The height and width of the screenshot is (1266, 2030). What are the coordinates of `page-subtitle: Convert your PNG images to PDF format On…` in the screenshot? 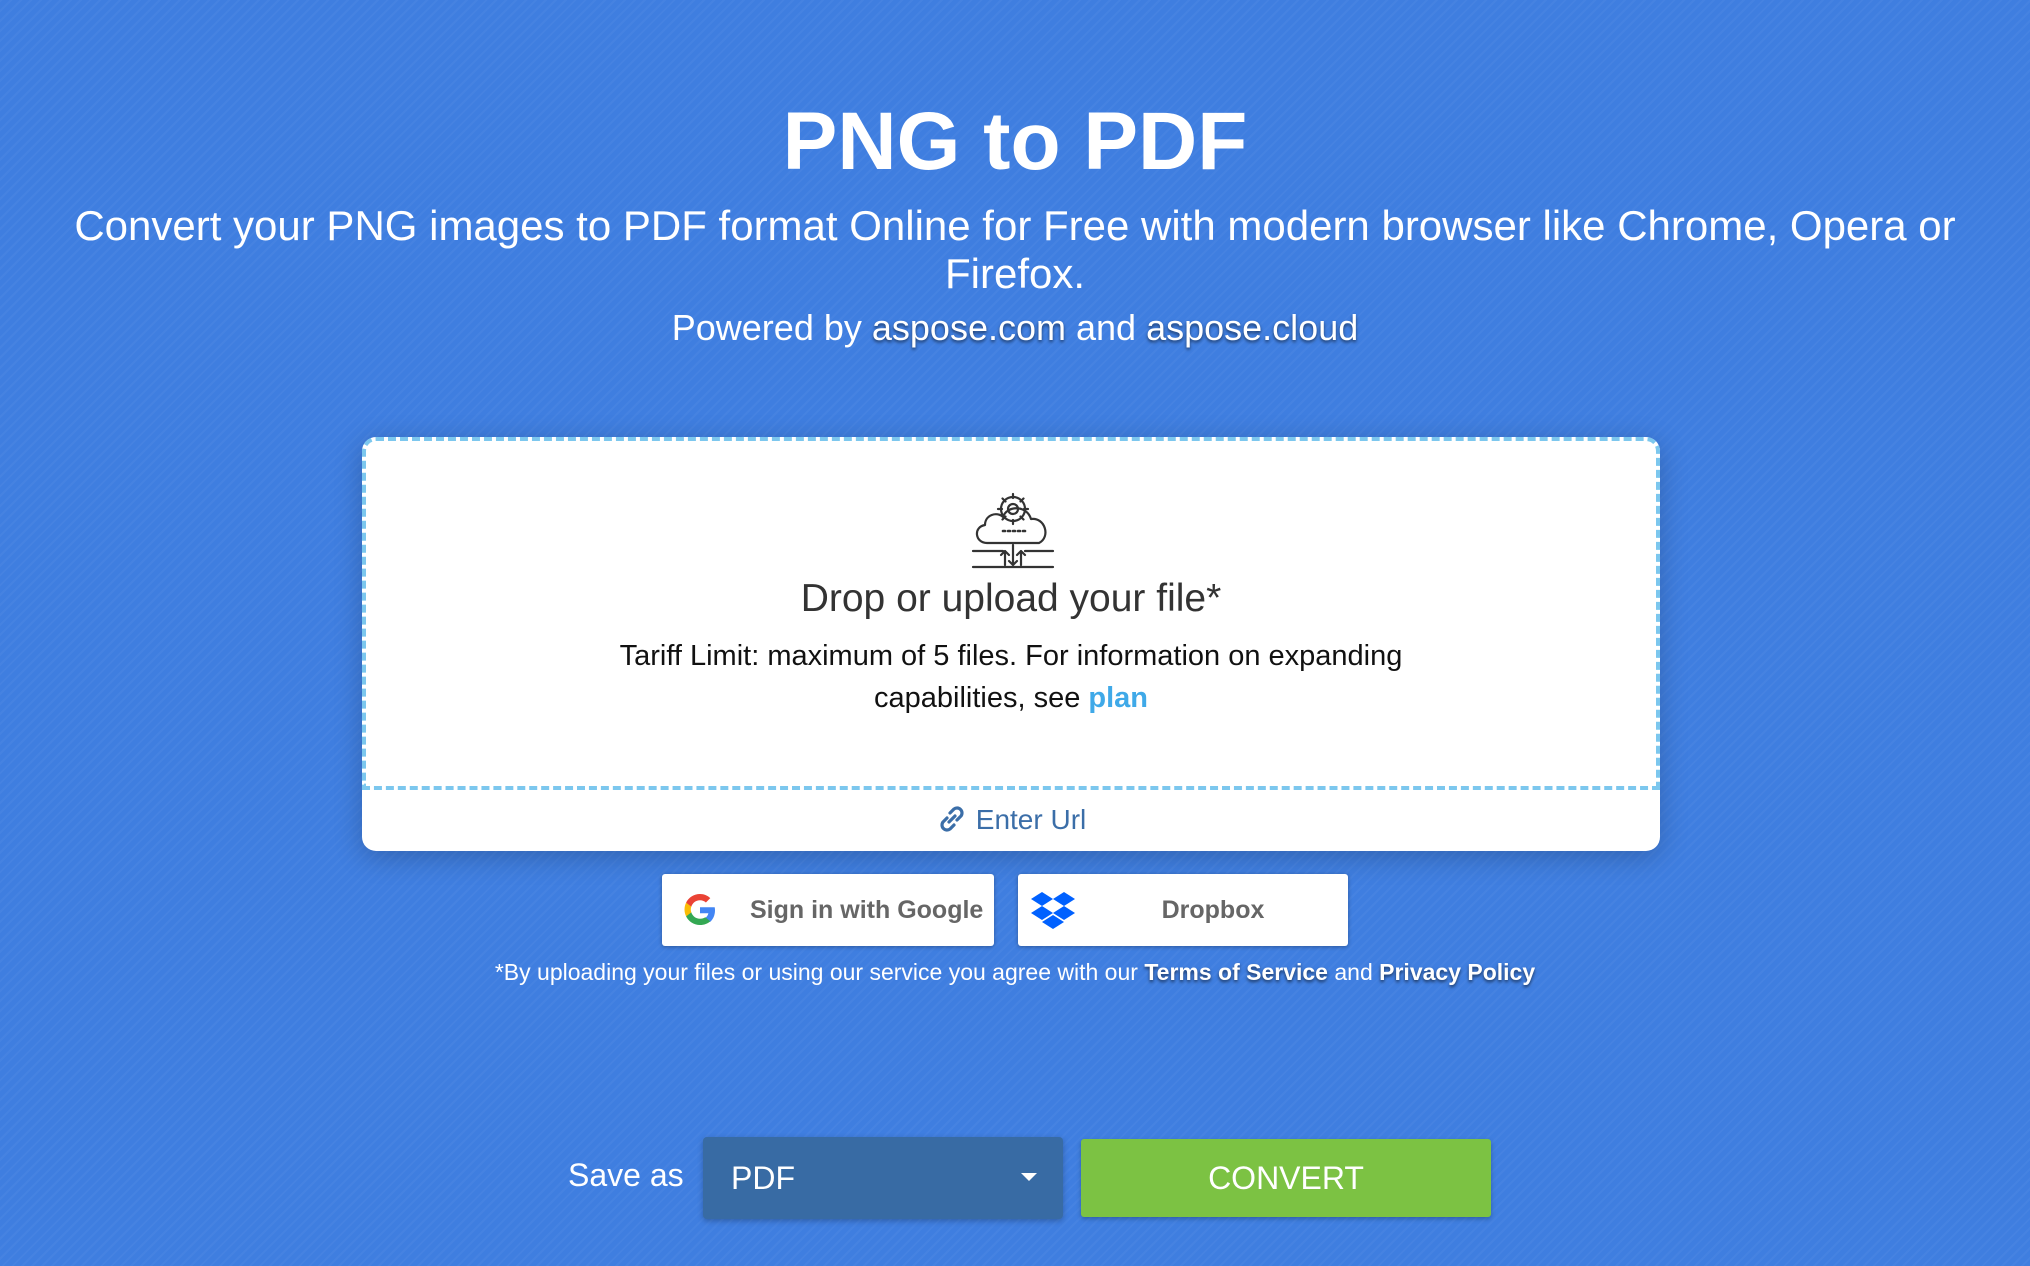 It's located at (1015, 249).